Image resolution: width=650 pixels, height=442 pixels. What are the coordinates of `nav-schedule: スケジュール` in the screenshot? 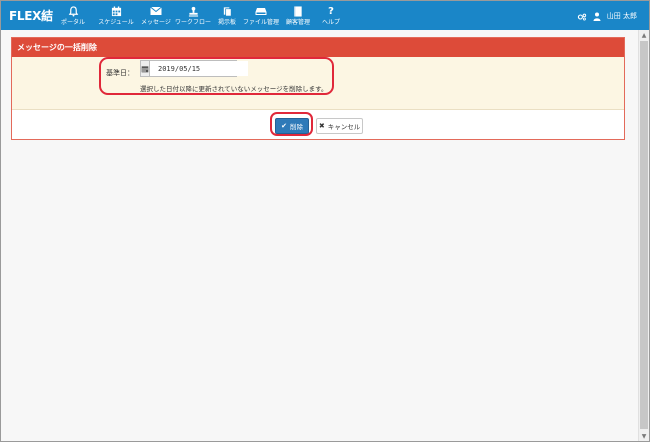 It's located at (116, 15).